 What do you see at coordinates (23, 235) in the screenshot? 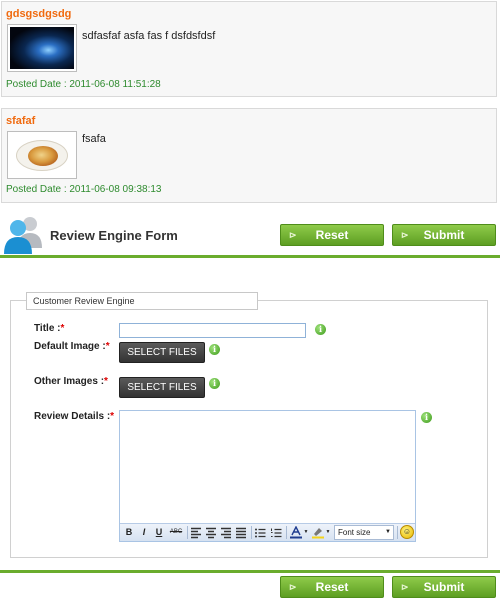
I see `users-icon` at bounding box center [23, 235].